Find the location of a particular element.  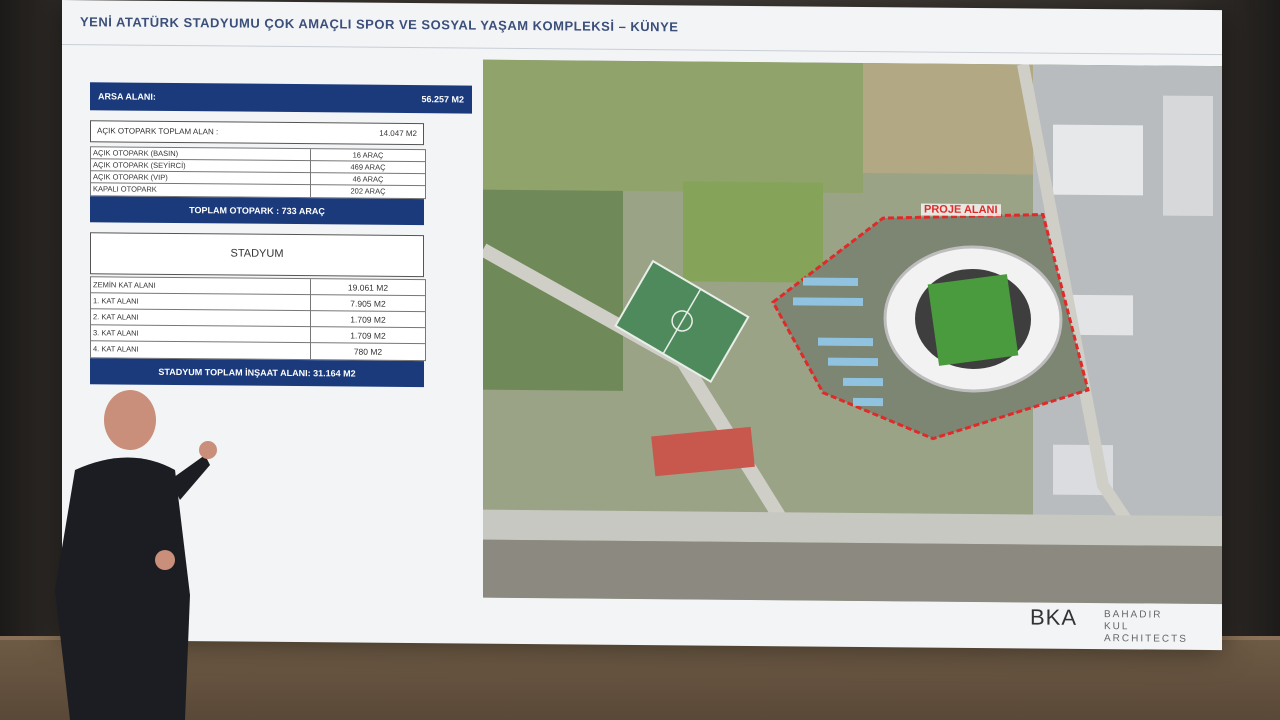

row-label: 3. KAT ALANI is located at coordinates (116, 333).